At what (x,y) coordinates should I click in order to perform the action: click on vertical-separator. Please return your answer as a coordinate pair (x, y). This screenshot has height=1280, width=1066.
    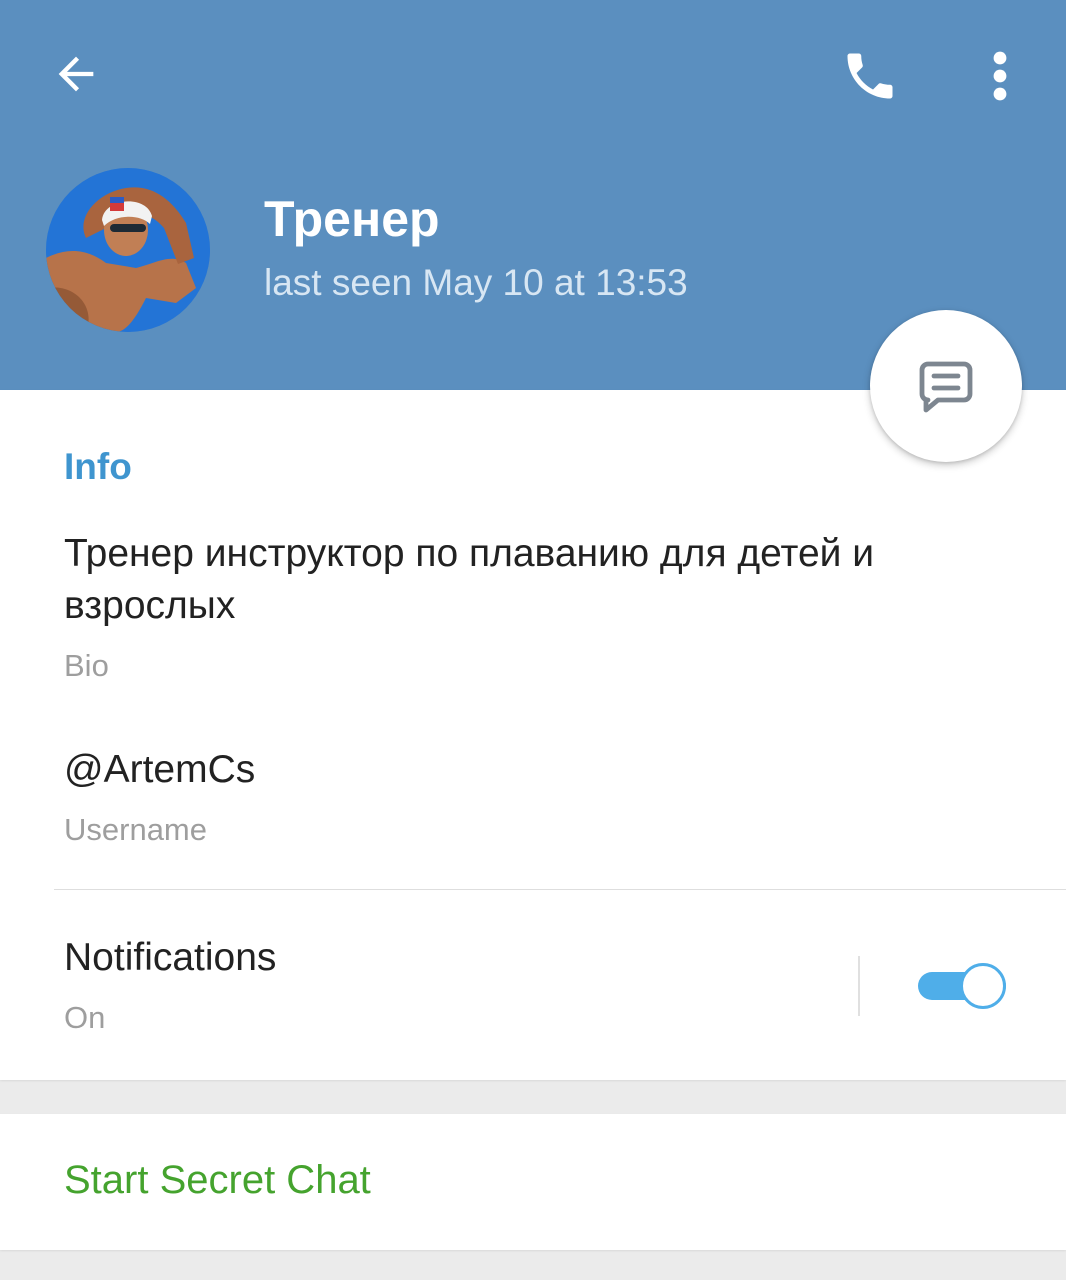
    Looking at the image, I should click on (859, 986).